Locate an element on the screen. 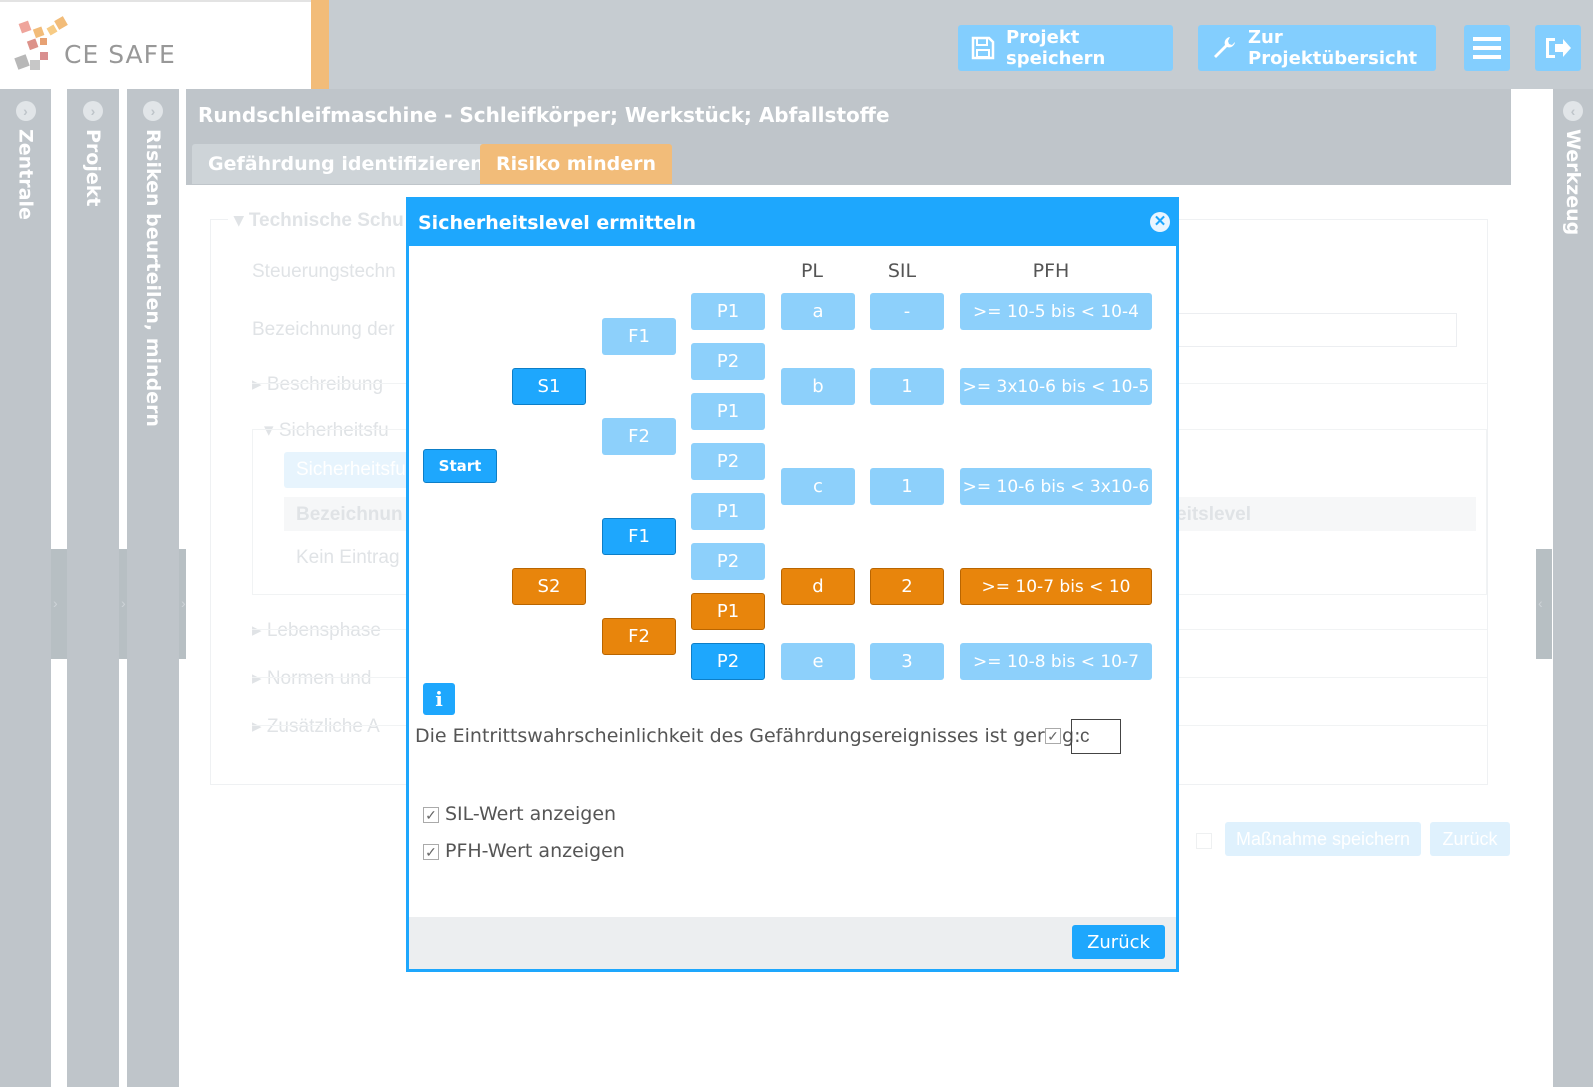 Image resolution: width=1593 pixels, height=1089 pixels. pfh-node: >= 10-6 bis < 3x10-6 is located at coordinates (1056, 486).